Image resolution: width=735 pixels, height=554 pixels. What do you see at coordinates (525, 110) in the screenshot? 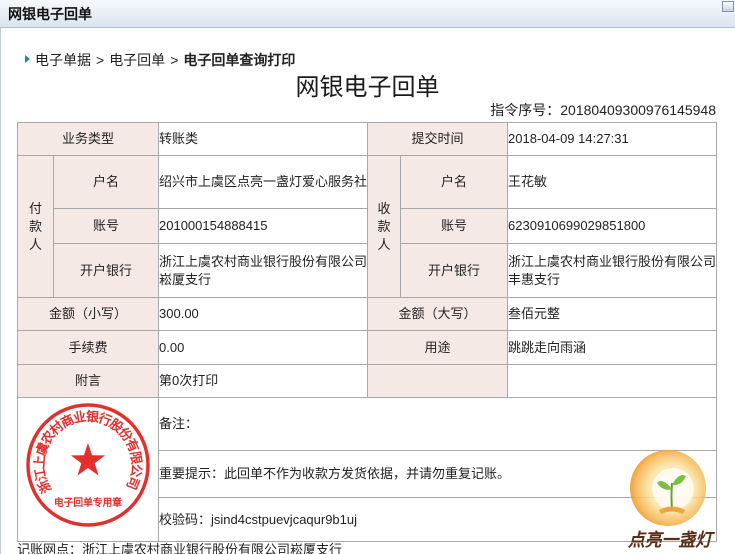
I see `instruction-number-label: 指令序号：` at bounding box center [525, 110].